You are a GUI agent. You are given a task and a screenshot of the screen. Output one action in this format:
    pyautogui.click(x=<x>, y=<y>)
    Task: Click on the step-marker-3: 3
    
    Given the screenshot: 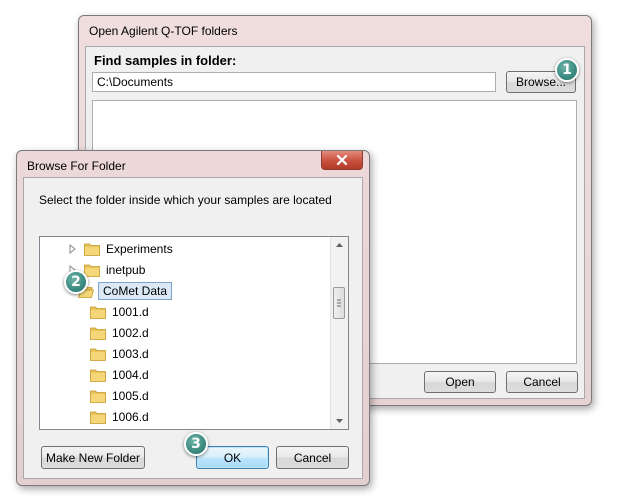 What is the action you would take?
    pyautogui.click(x=196, y=444)
    